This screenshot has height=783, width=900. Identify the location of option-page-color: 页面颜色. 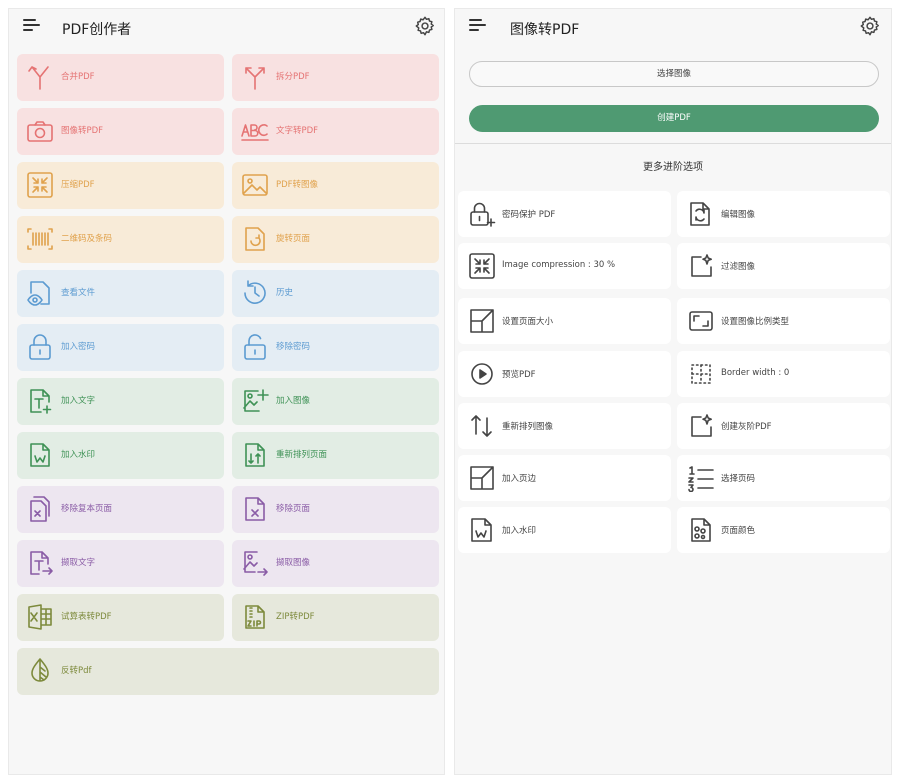
(783, 530).